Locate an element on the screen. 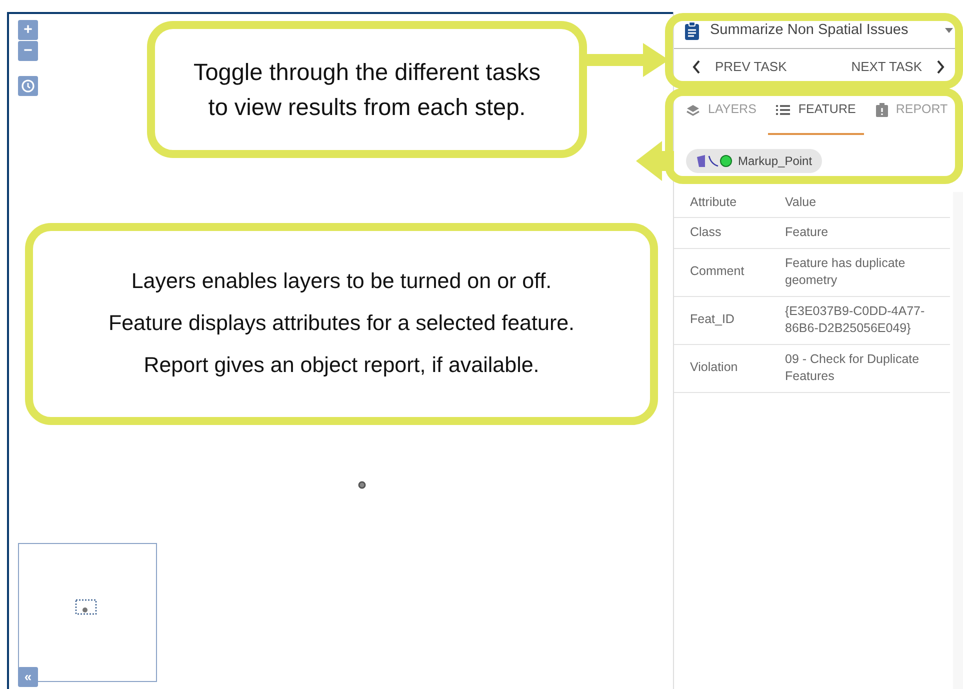 This screenshot has height=689, width=963. map-point-icon is located at coordinates (362, 485).